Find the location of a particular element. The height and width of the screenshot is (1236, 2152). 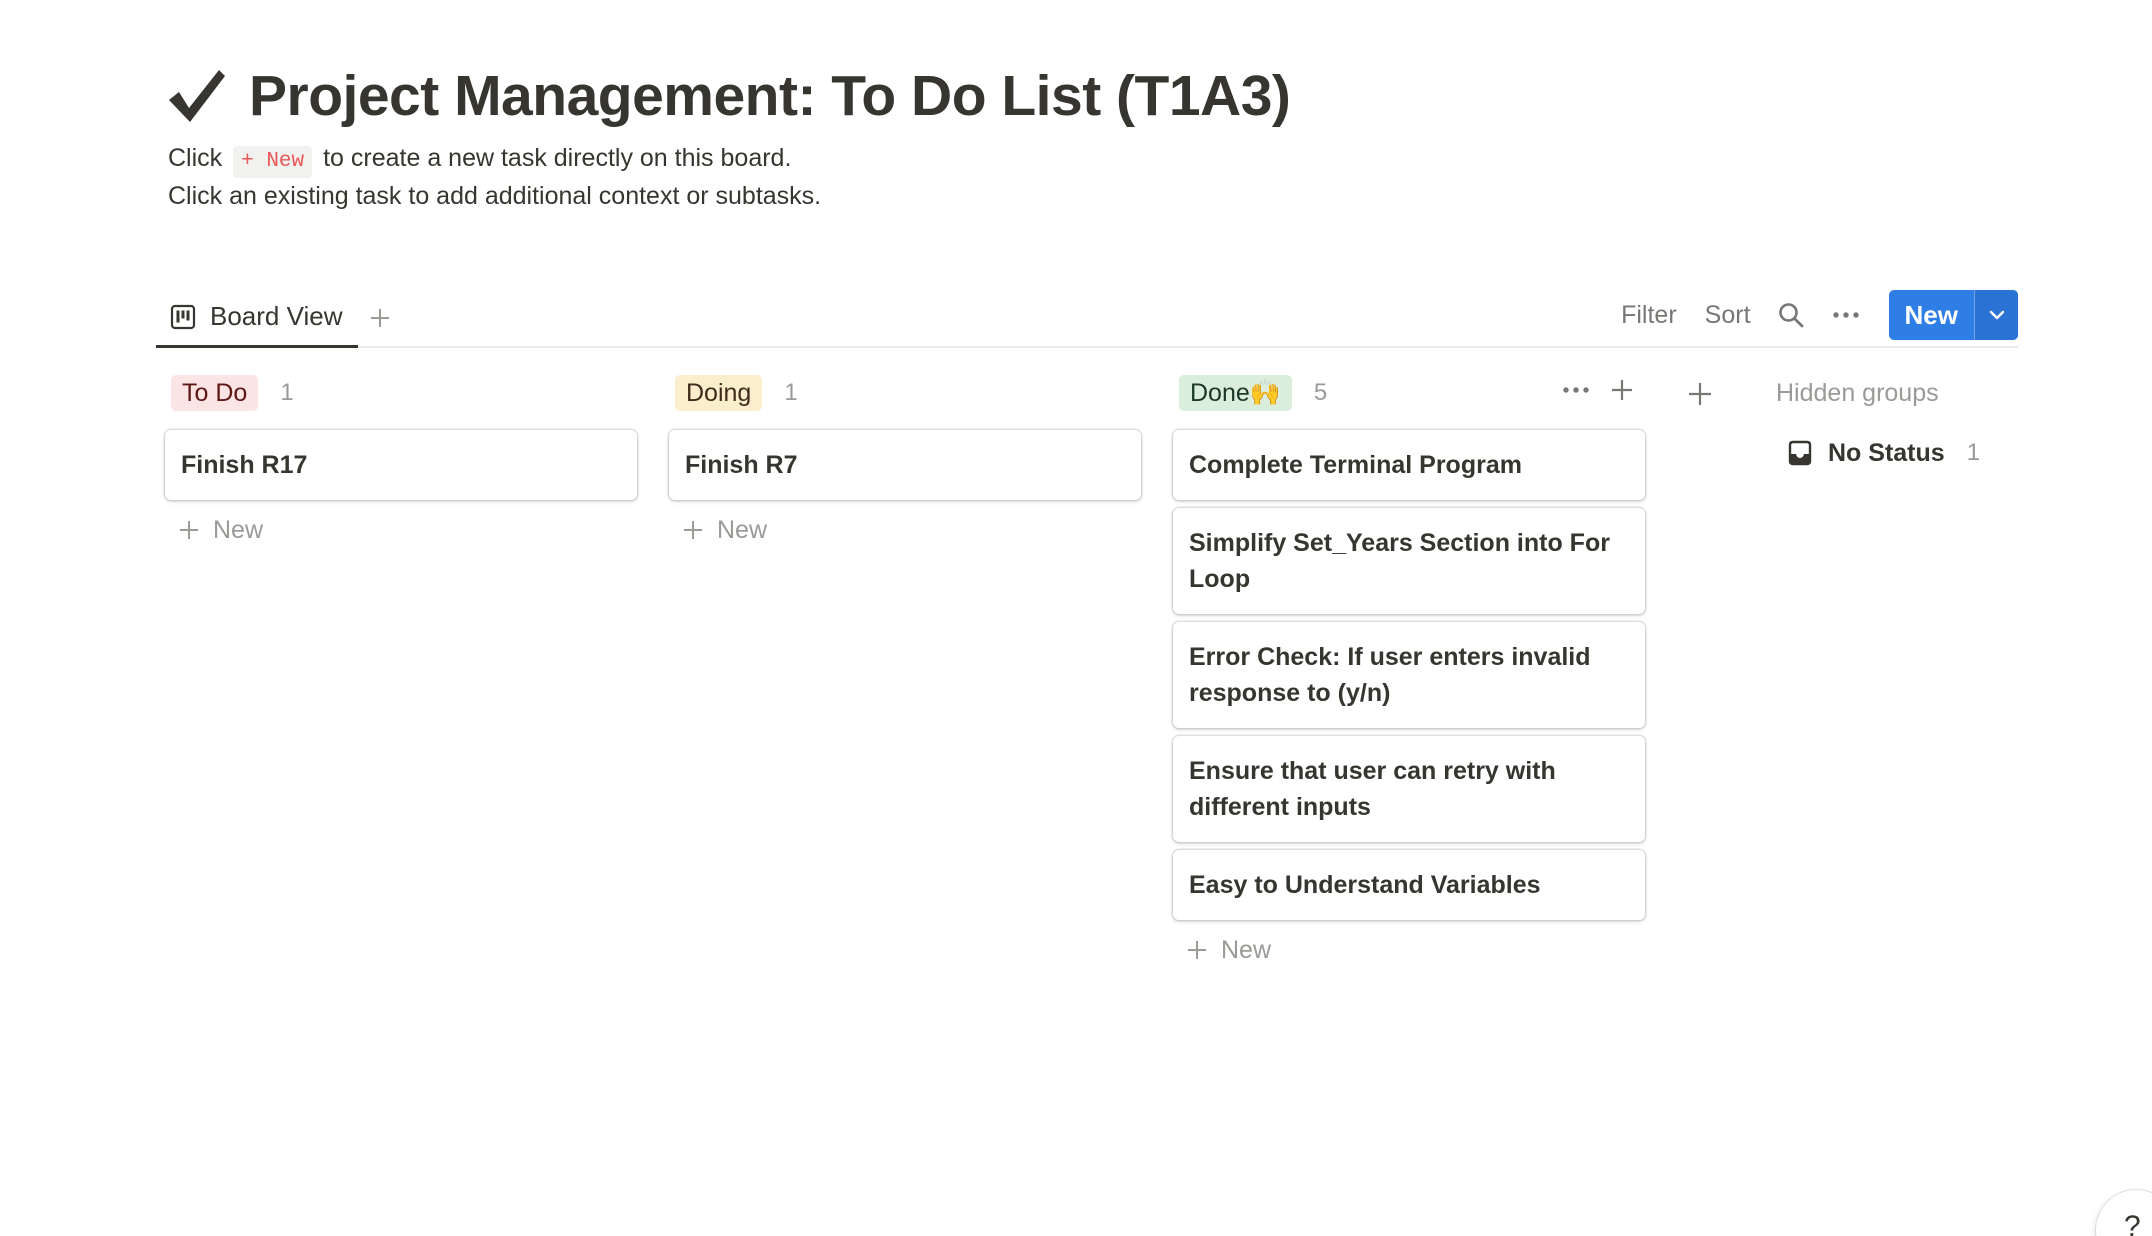

filter-button: Filter is located at coordinates (1649, 315).